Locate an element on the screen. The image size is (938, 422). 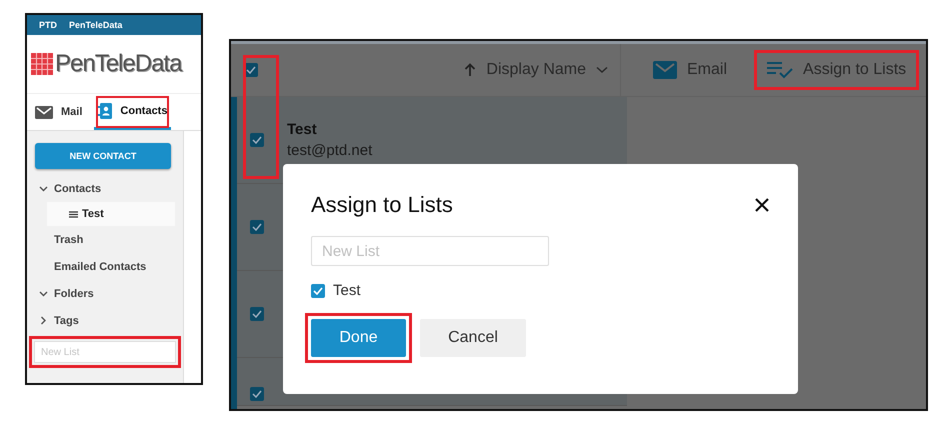
sort-up-icon is located at coordinates (470, 70).